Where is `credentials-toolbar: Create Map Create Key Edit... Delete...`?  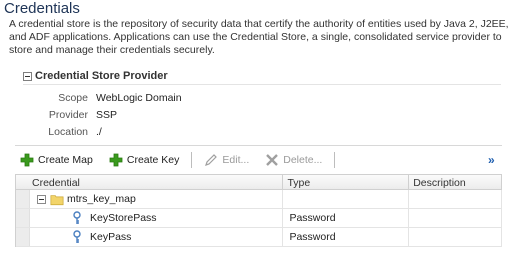 credentials-toolbar: Create Map Create Key Edit... Delete... is located at coordinates (183, 160).